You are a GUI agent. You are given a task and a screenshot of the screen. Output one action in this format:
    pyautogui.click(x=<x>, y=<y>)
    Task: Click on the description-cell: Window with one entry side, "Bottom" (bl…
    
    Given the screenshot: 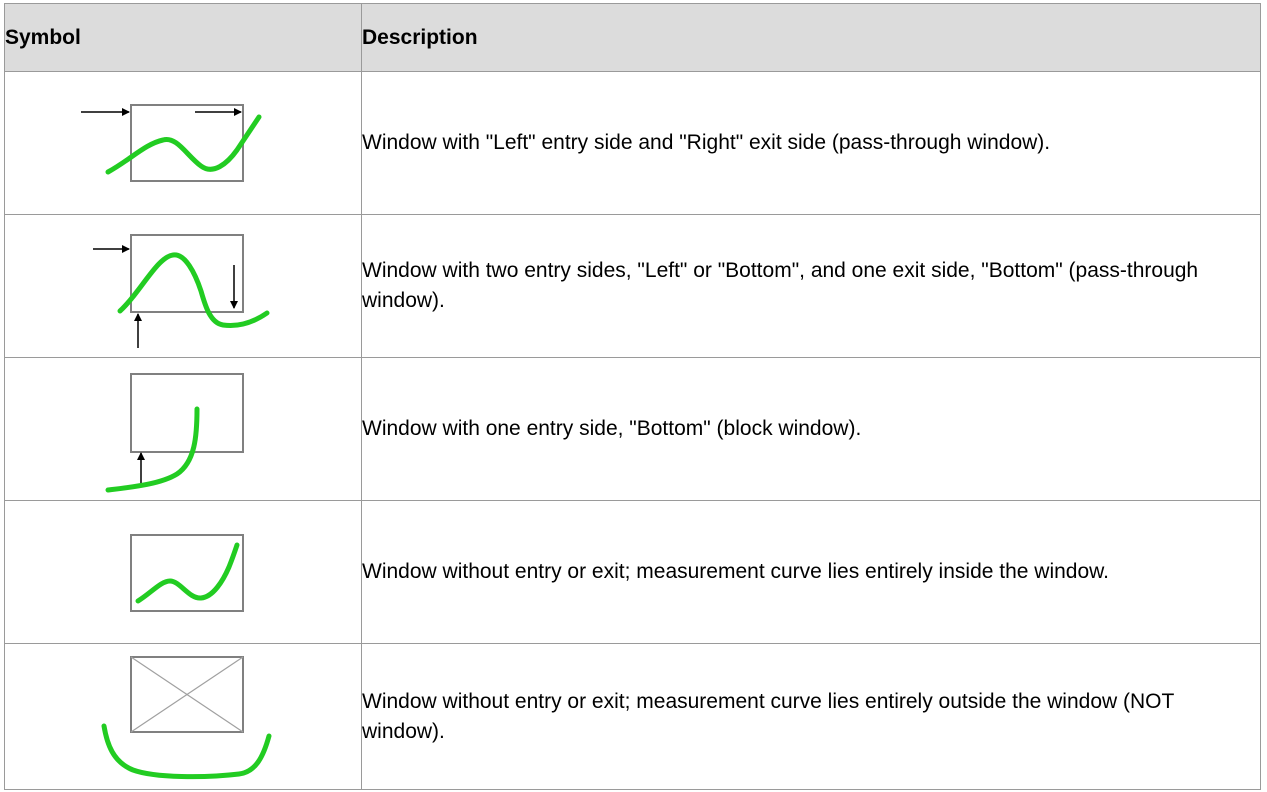 What is the action you would take?
    pyautogui.click(x=811, y=429)
    